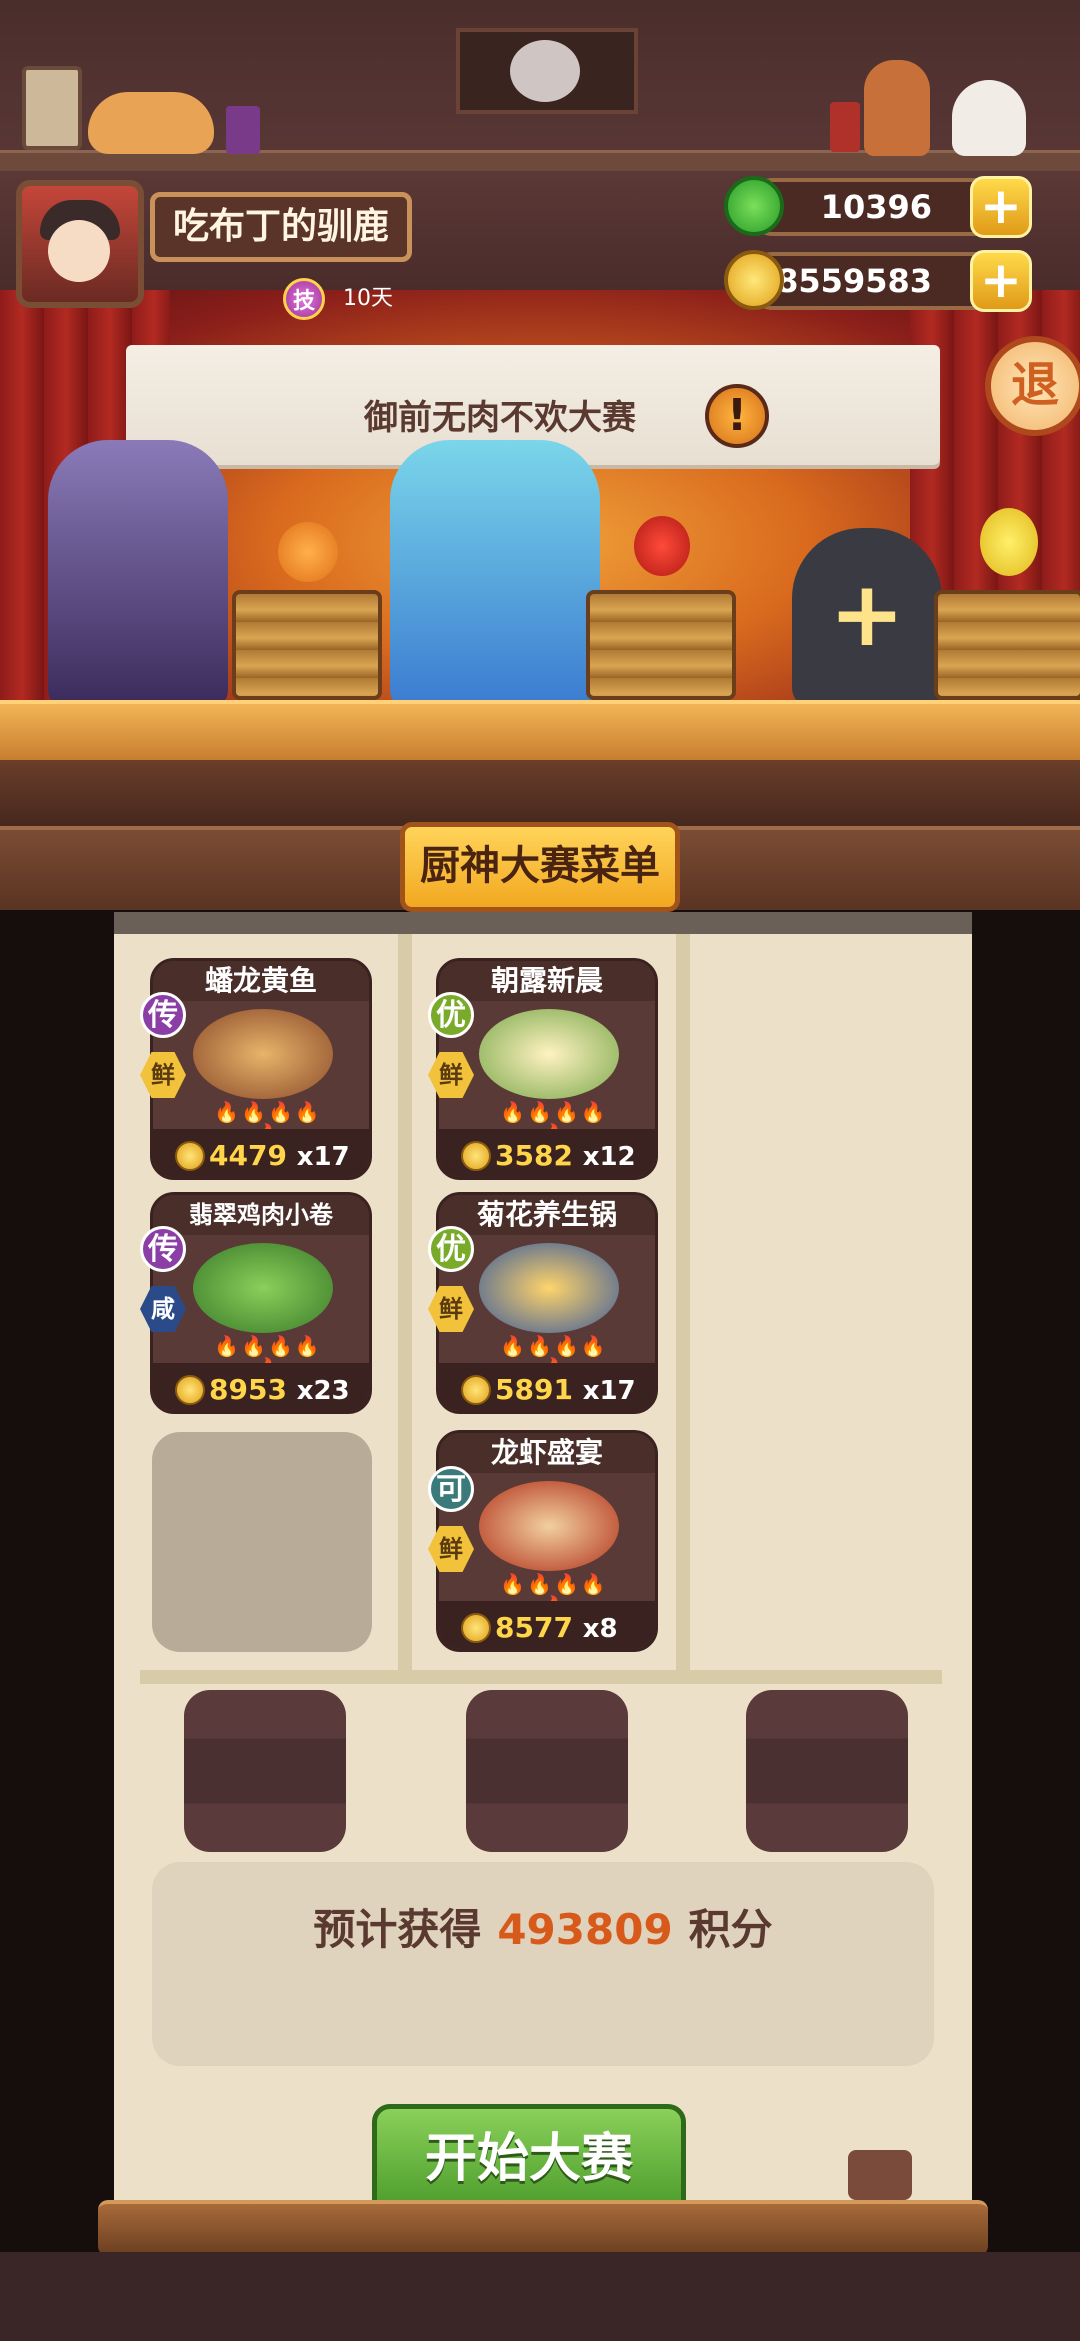  What do you see at coordinates (540, 2296) in the screenshot?
I see `bottom-floor` at bounding box center [540, 2296].